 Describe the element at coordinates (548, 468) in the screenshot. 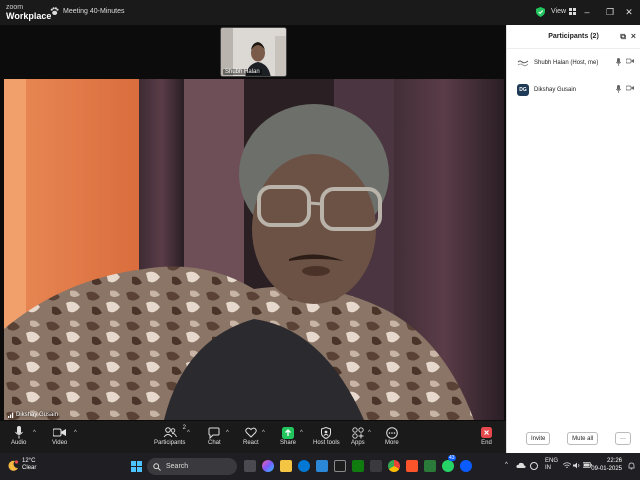

I see `region-code: IN` at that location.